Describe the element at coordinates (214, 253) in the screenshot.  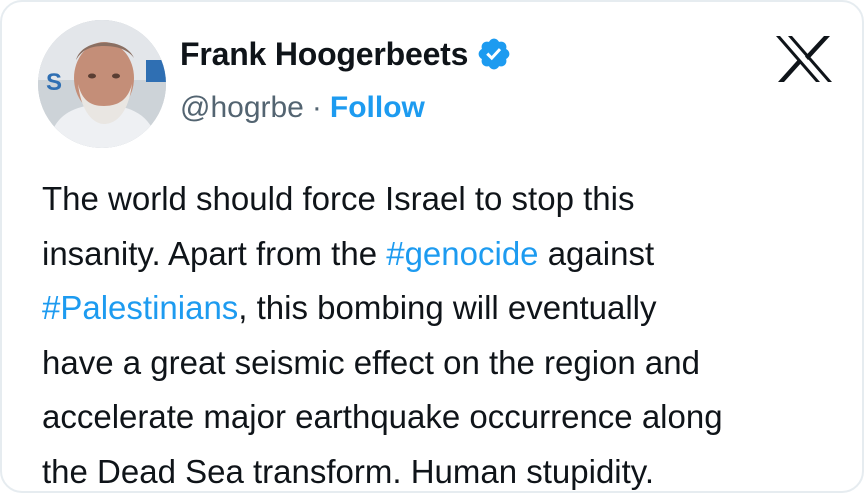
I see `tweet-text: insanity. Apart from the` at that location.